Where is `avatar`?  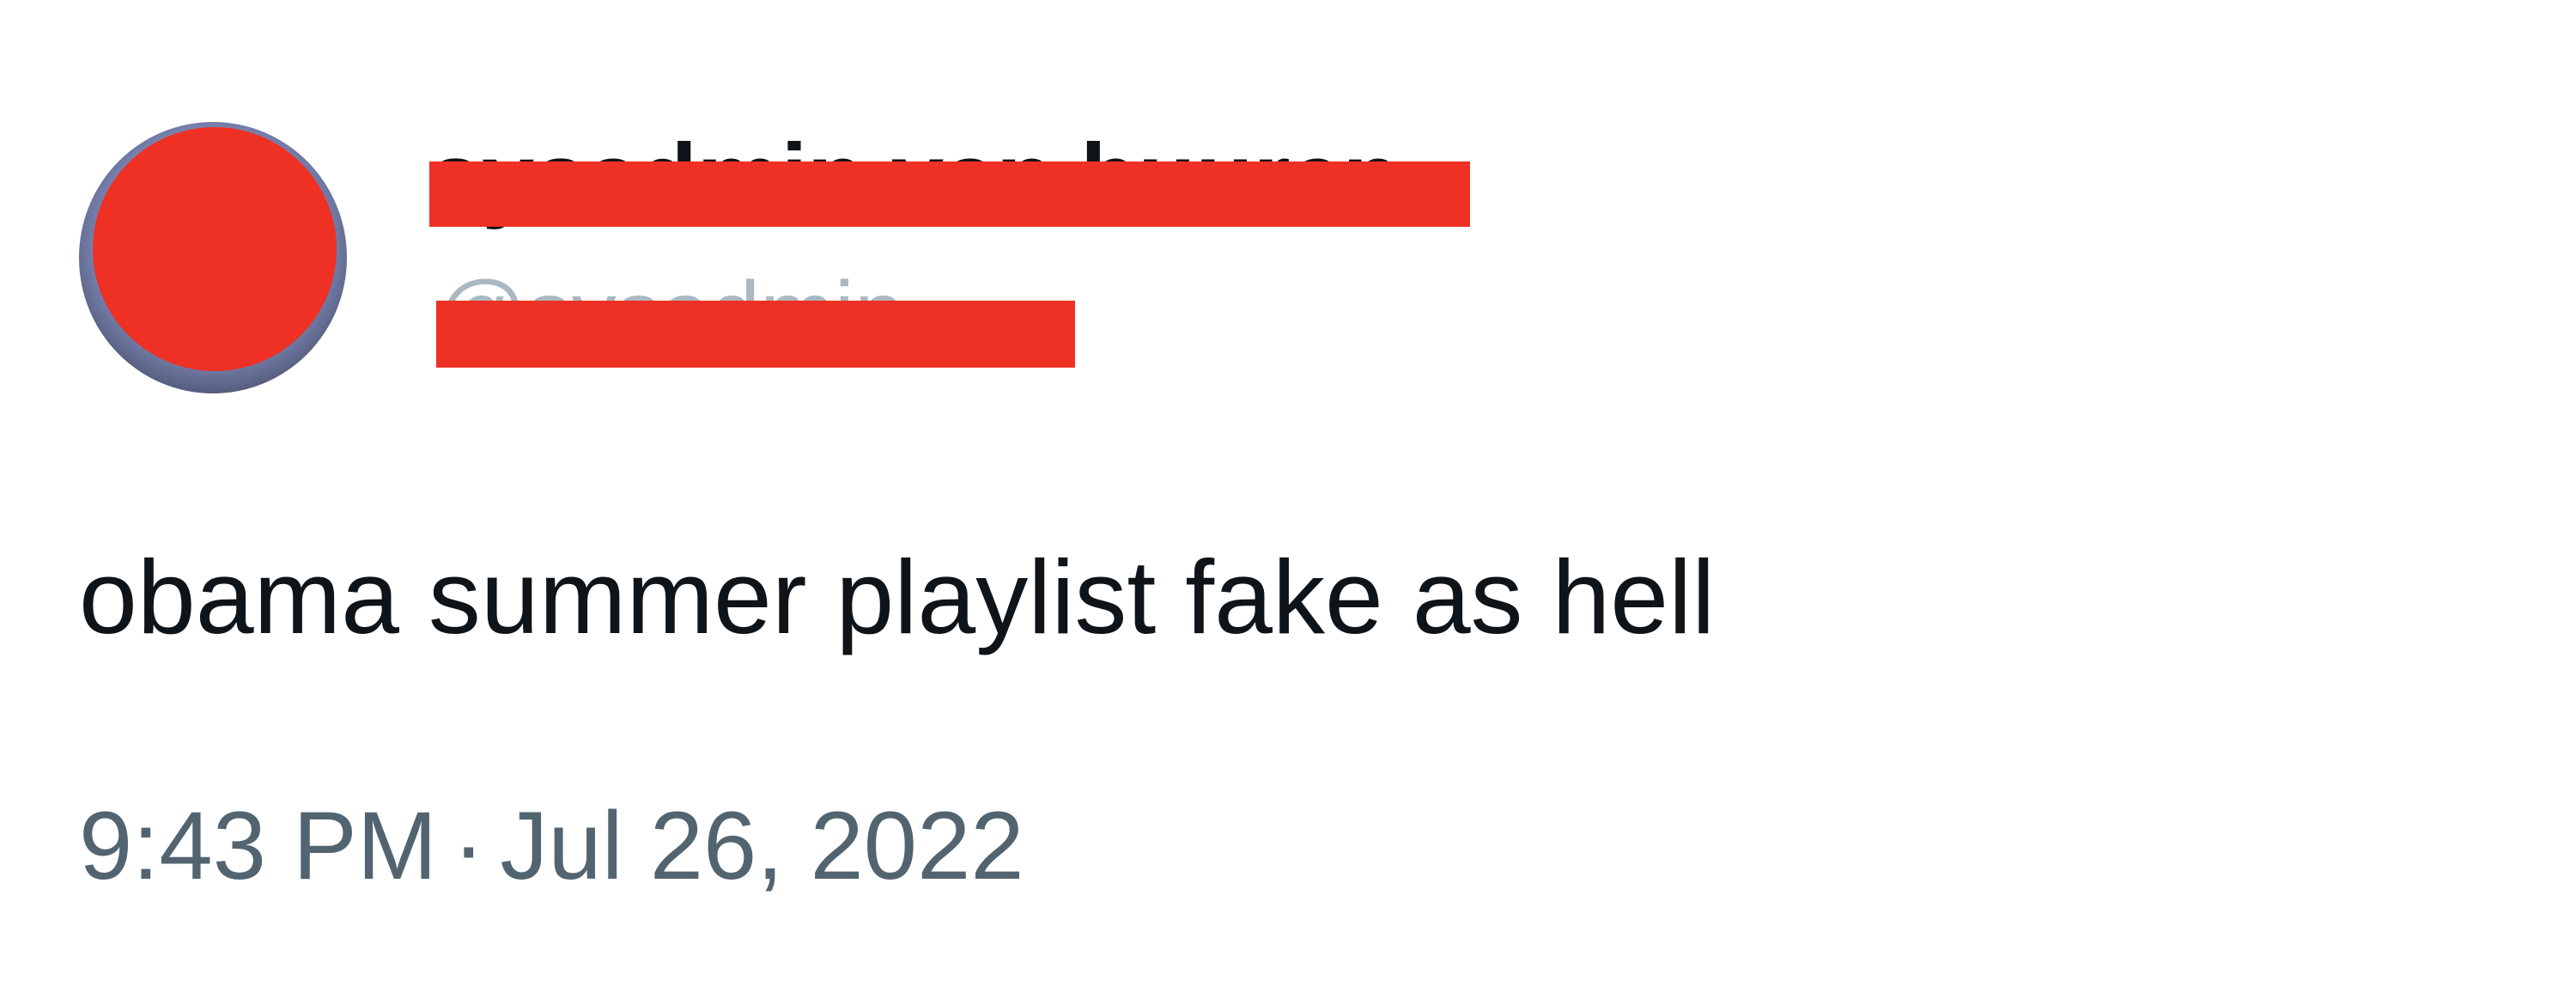 avatar is located at coordinates (213, 257).